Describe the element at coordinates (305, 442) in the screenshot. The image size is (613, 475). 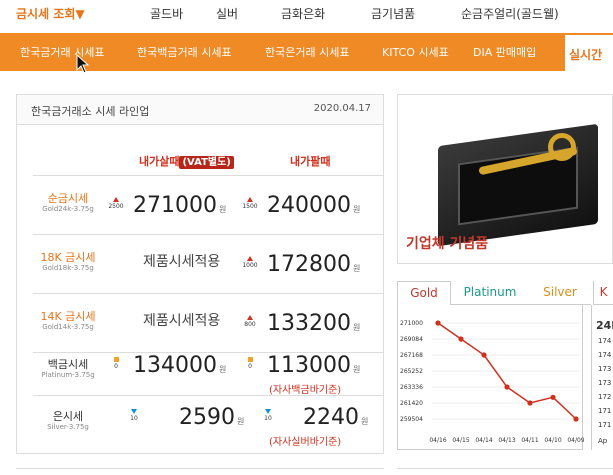
I see `silver-note: (자사실버바기준)` at that location.